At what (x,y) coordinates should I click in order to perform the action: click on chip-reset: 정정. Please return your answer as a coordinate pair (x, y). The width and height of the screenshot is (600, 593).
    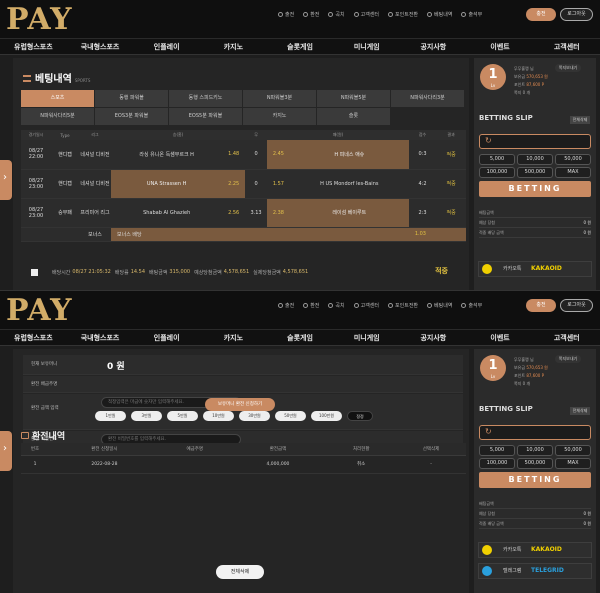
    Looking at the image, I should click on (360, 416).